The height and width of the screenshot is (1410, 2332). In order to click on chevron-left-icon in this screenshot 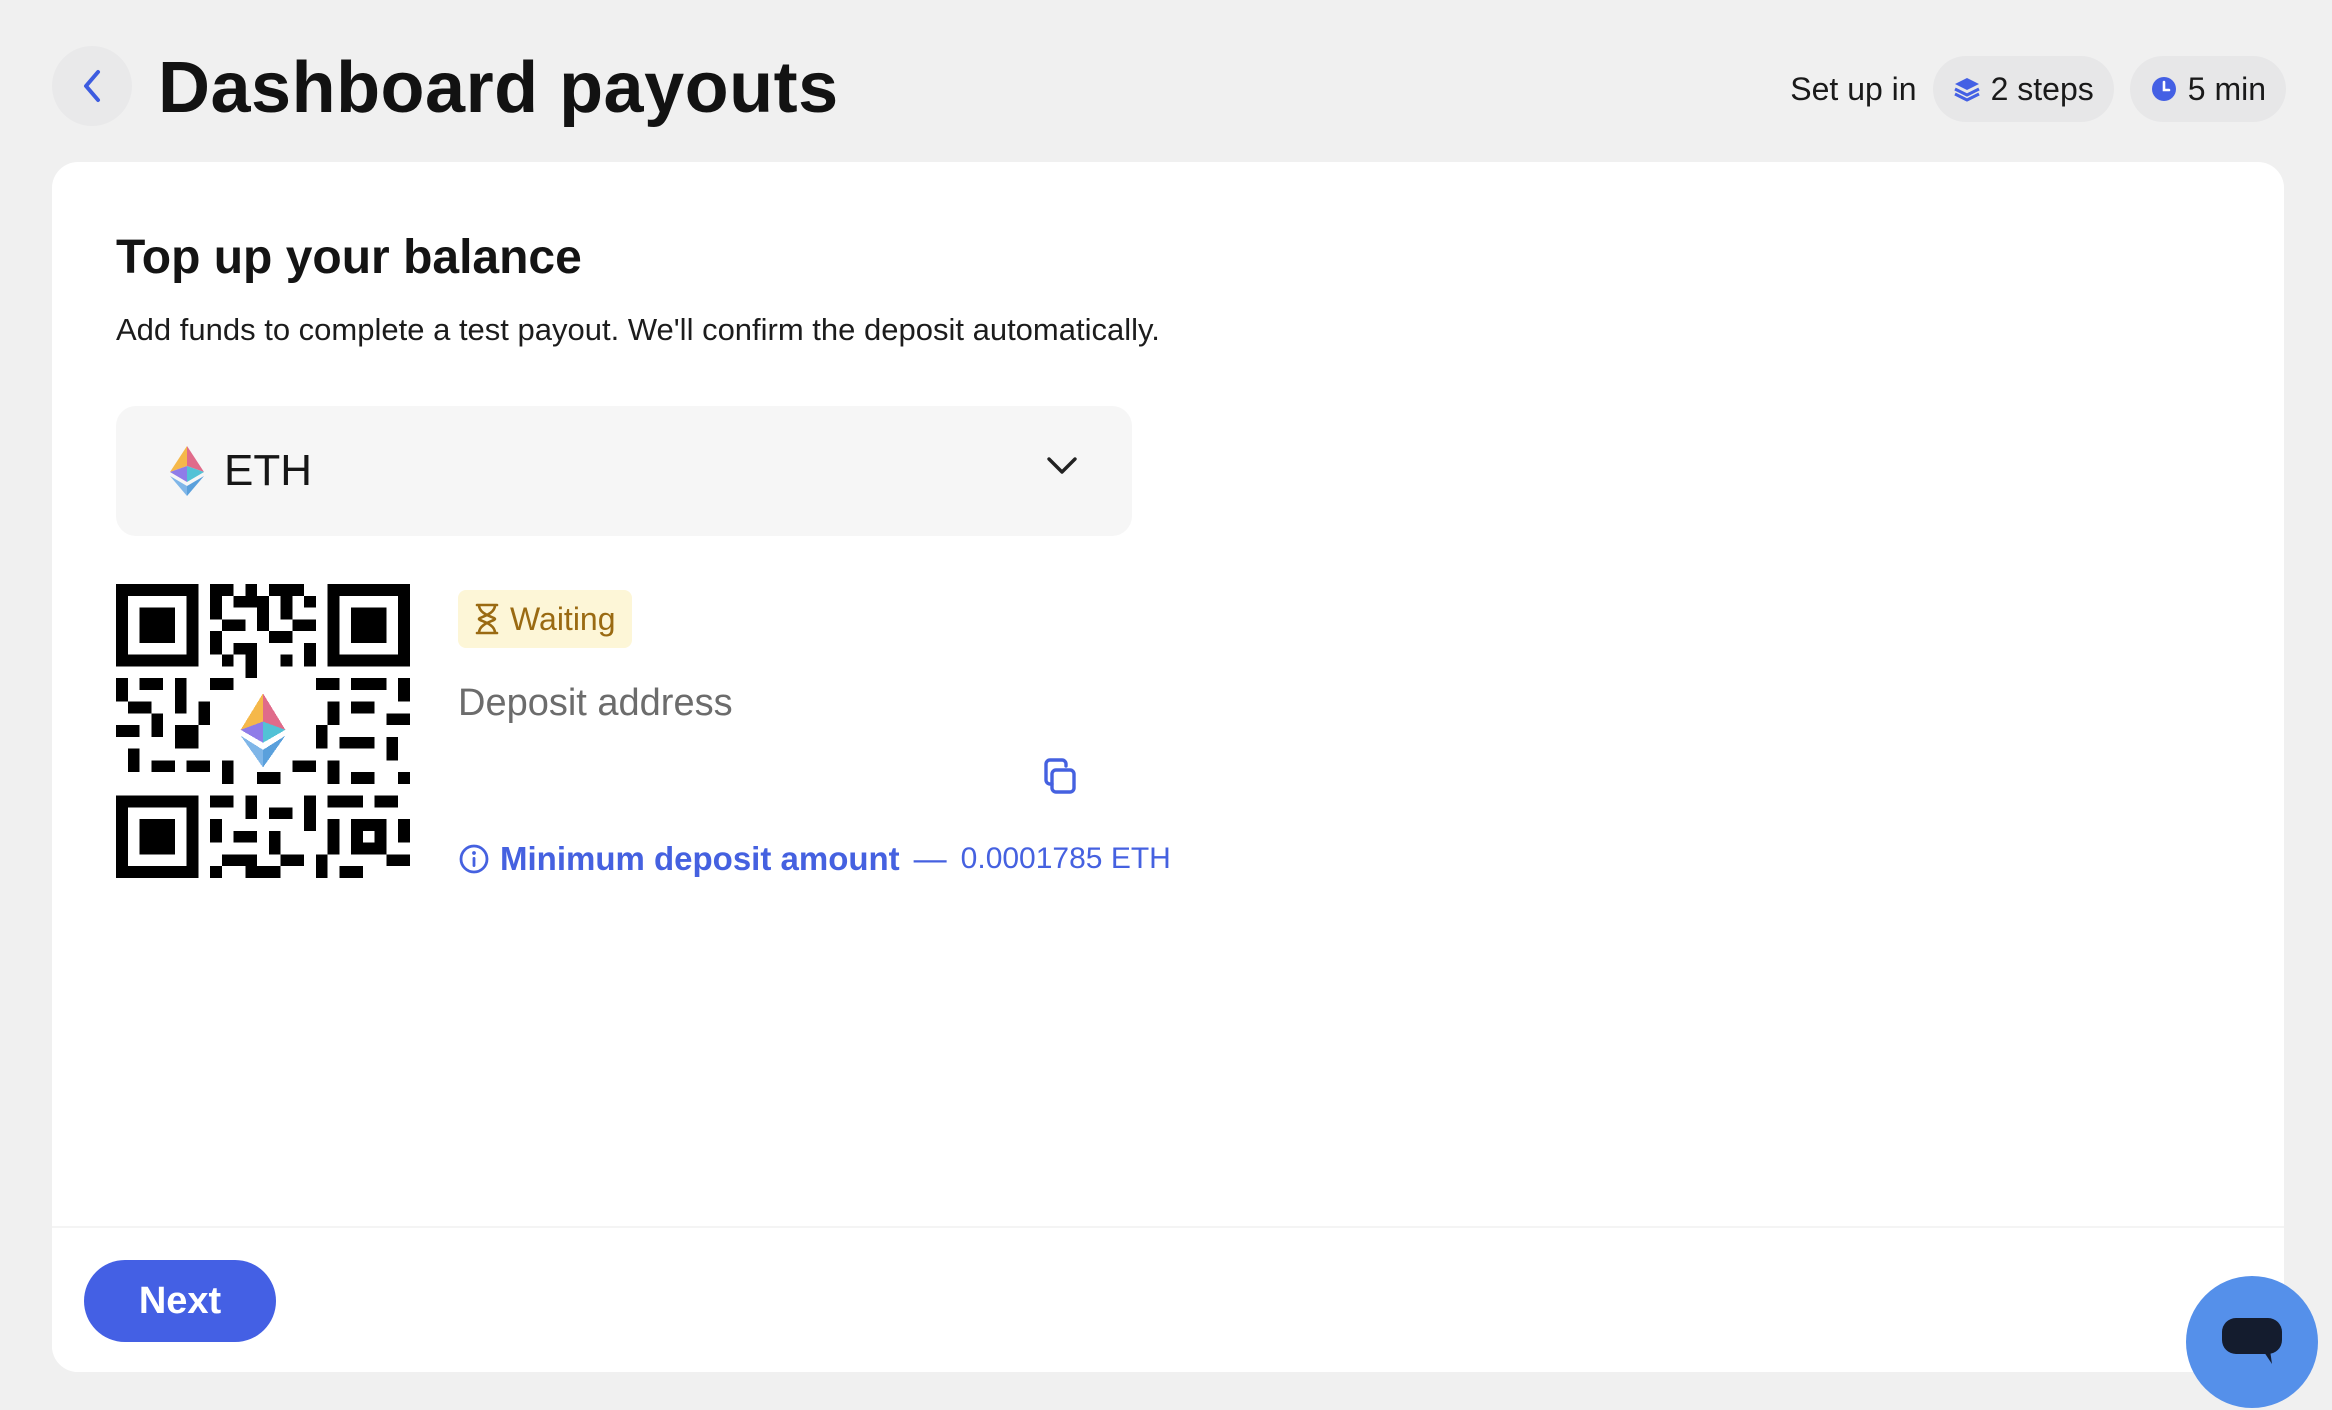, I will do `click(92, 86)`.